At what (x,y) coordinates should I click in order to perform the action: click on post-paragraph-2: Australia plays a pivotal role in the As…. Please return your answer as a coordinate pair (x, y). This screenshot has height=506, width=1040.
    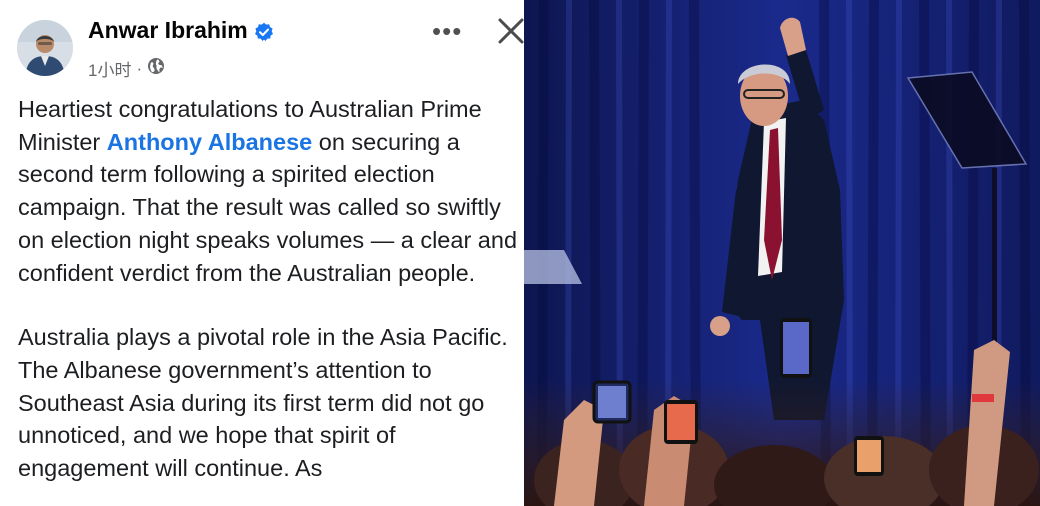
    Looking at the image, I should click on (263, 403).